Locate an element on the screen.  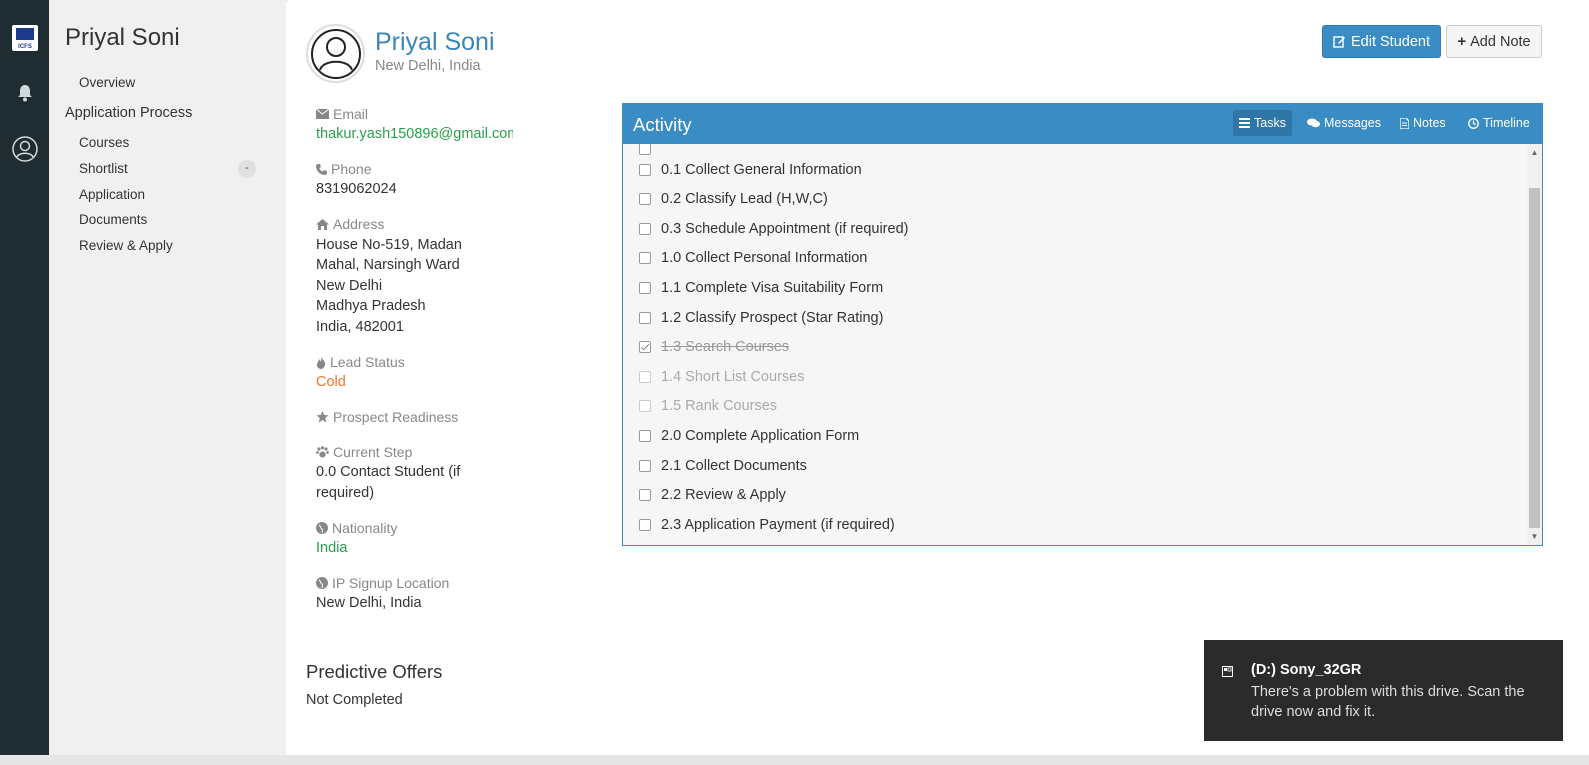
task-list-scrollbar: ▲ ▼ is located at coordinates (1534, 344).